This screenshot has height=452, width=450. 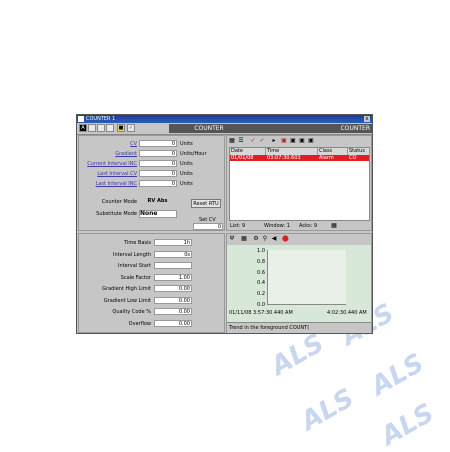 What do you see at coordinates (284, 158) in the screenshot?
I see `row-time: 03:07:30.603` at bounding box center [284, 158].